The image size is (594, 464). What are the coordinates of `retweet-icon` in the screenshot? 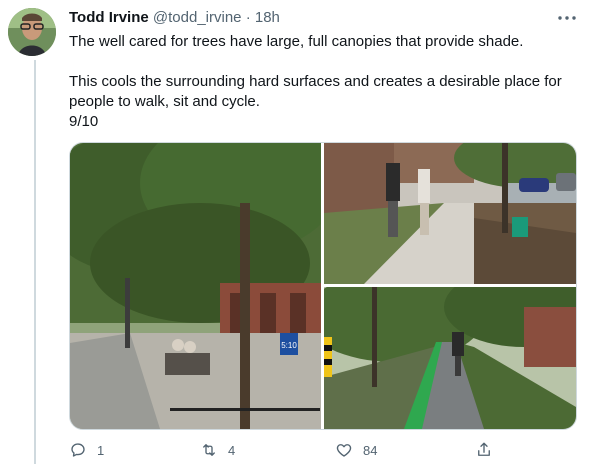 It's located at (209, 450).